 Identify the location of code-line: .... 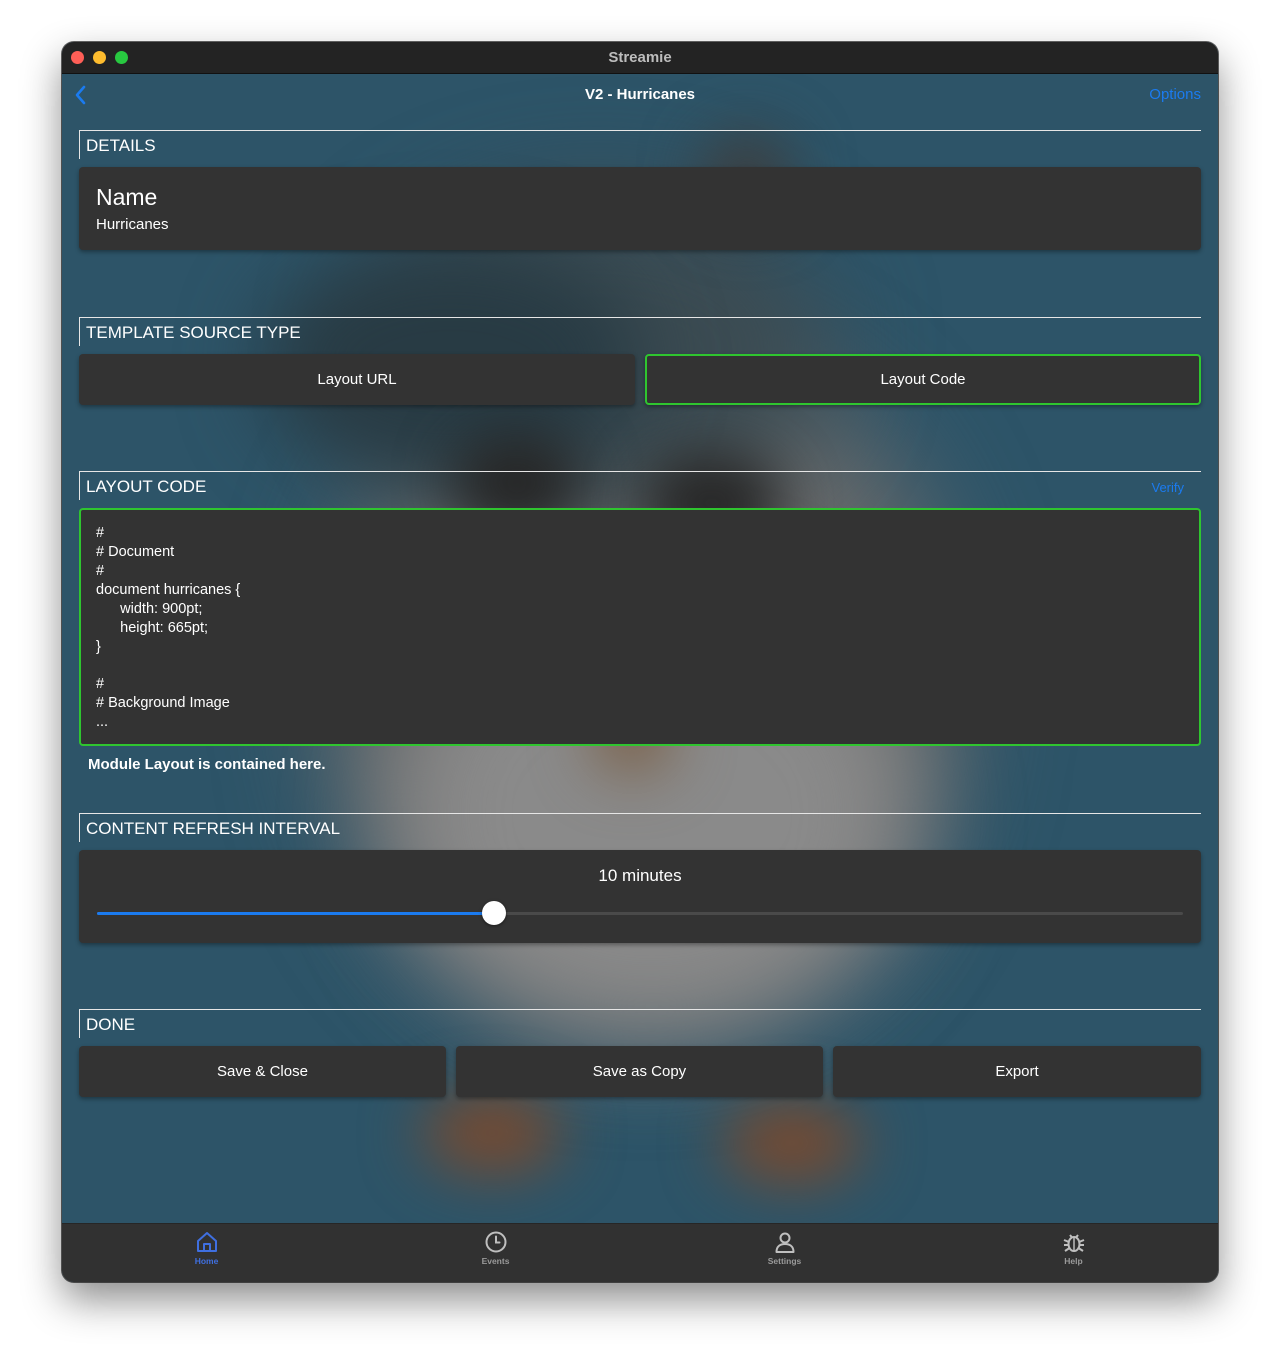
(102, 722).